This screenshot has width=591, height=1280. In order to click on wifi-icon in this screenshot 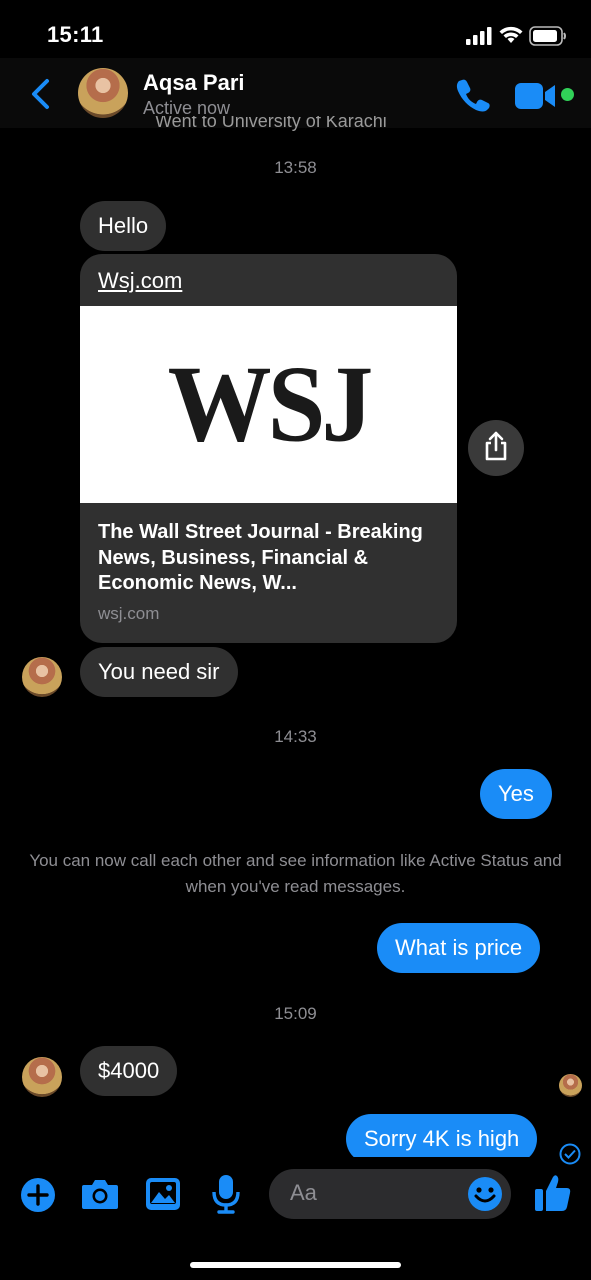, I will do `click(511, 37)`.